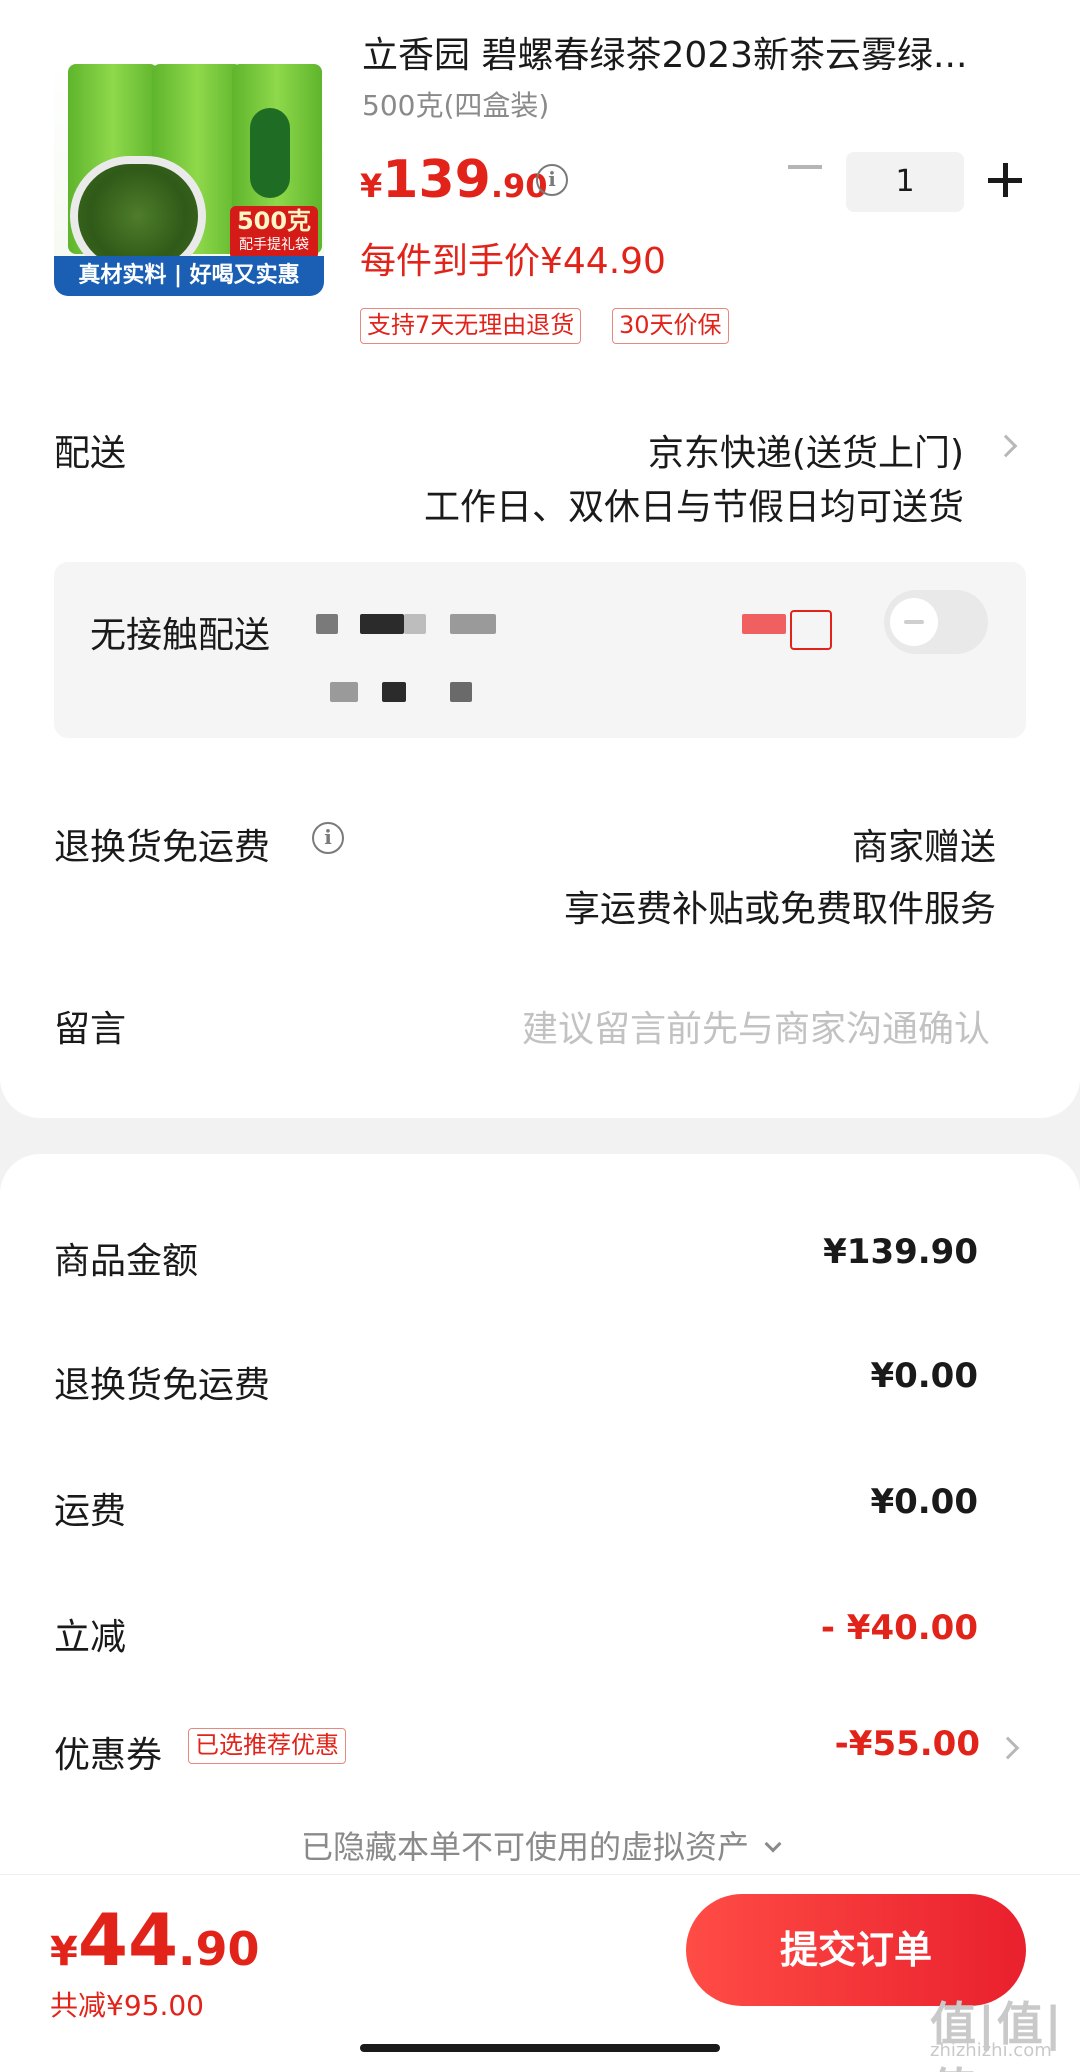  I want to click on return-shipping-info-icon: i, so click(328, 838).